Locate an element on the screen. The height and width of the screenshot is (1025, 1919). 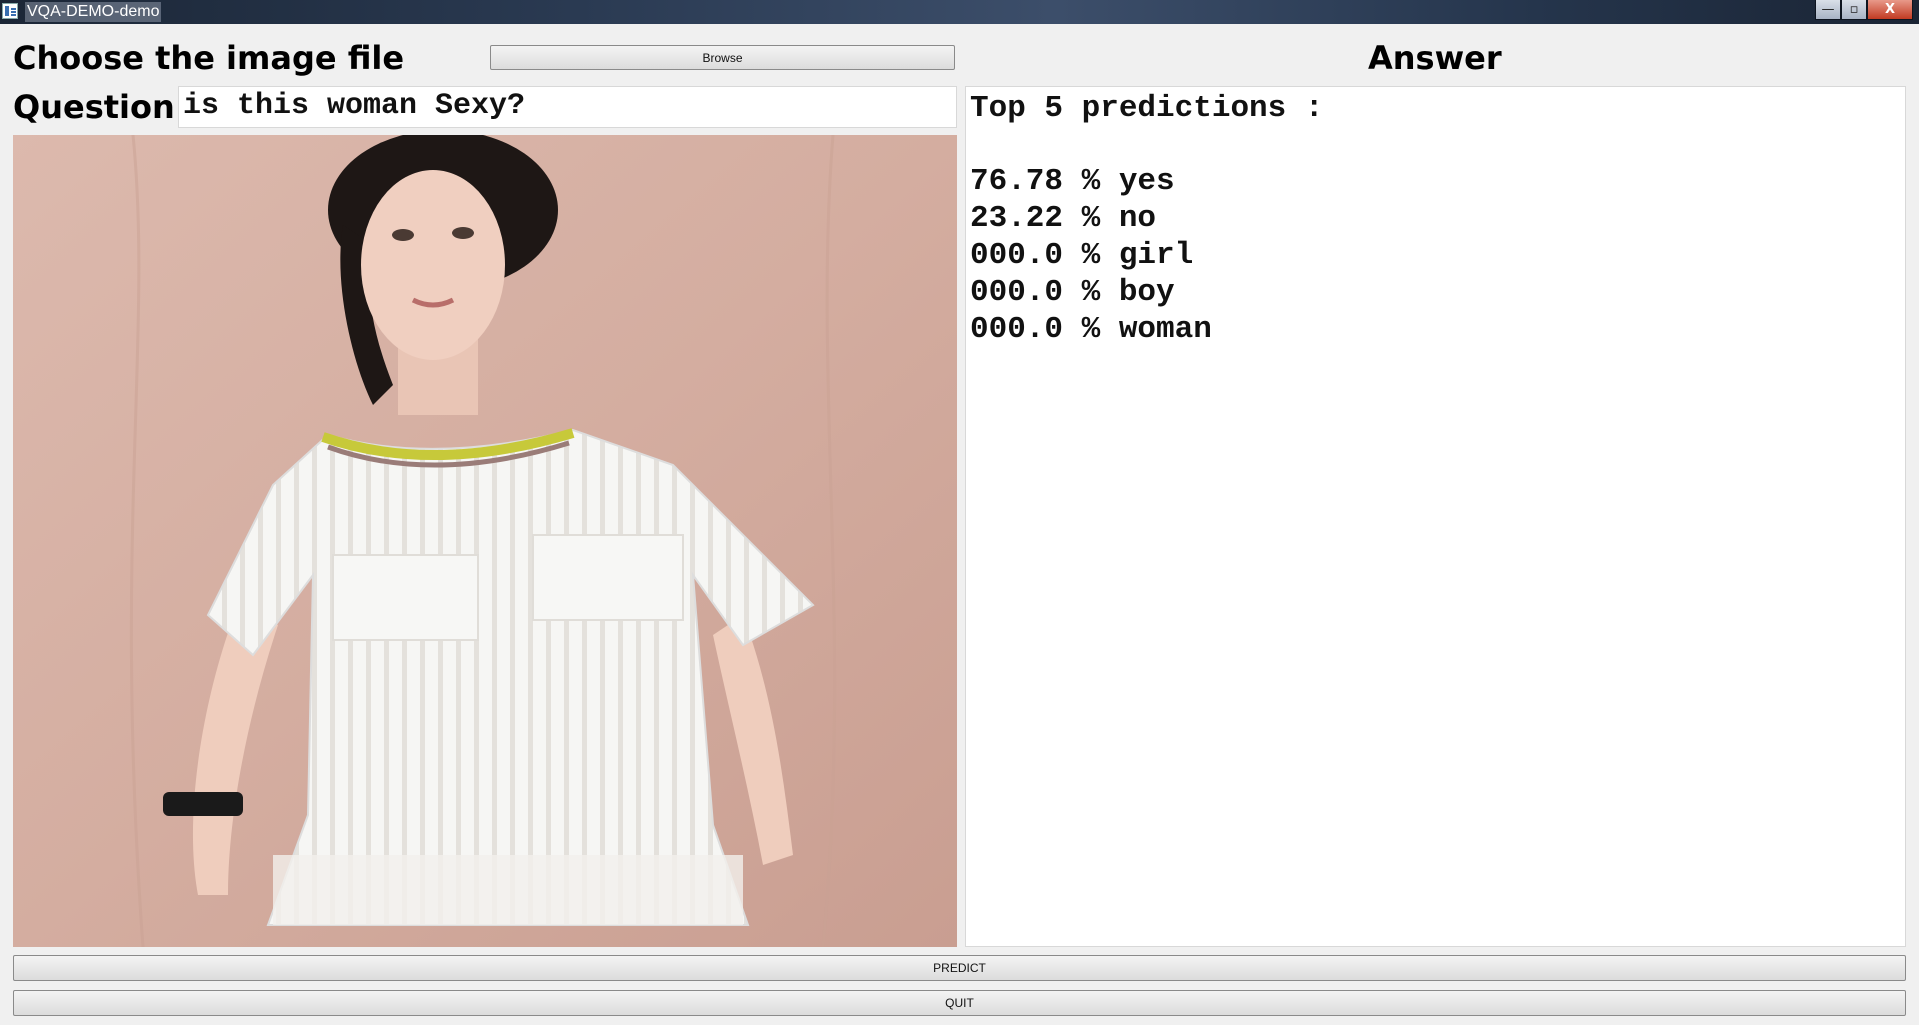
question-label: Question is located at coordinates (94, 107).